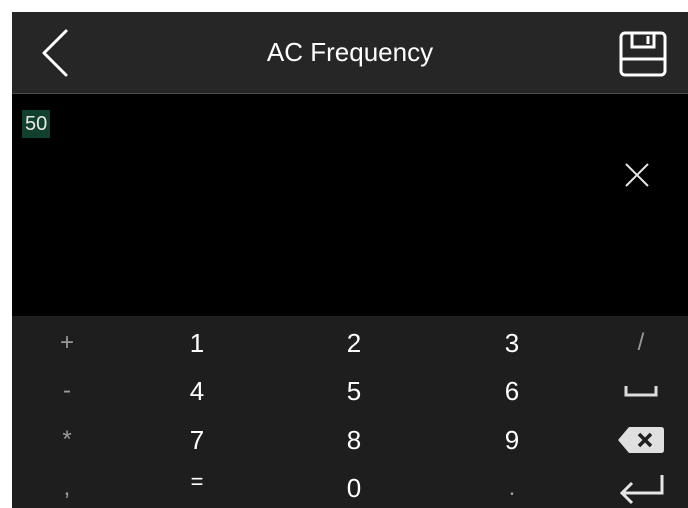  Describe the element at coordinates (512, 343) in the screenshot. I see `key-3: 3` at that location.